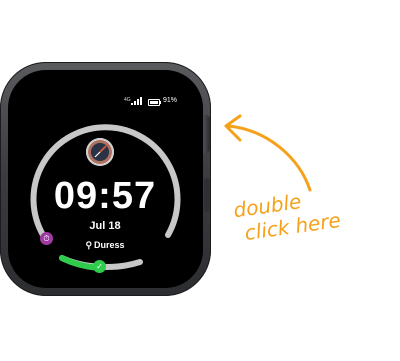 This screenshot has width=400, height=361. Describe the element at coordinates (105, 226) in the screenshot. I see `watch-date: Jul 18` at that location.